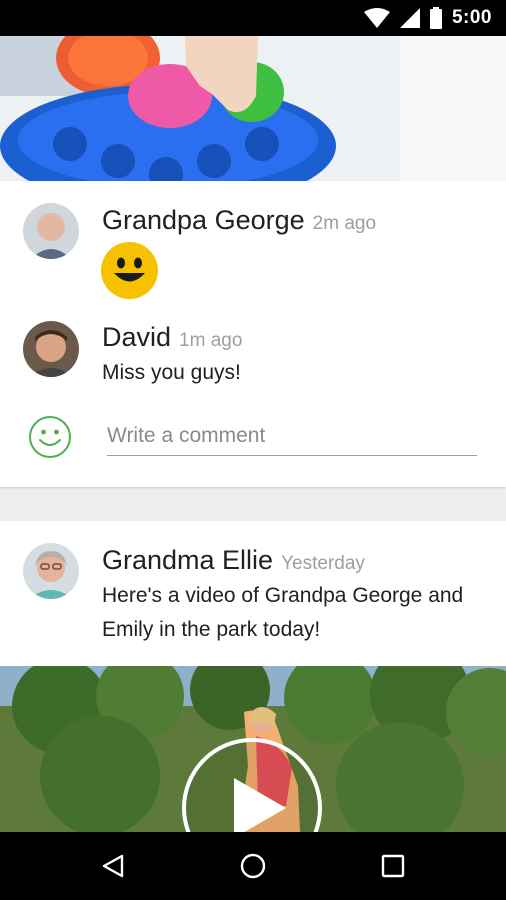  What do you see at coordinates (292, 436) in the screenshot?
I see `comment-input` at bounding box center [292, 436].